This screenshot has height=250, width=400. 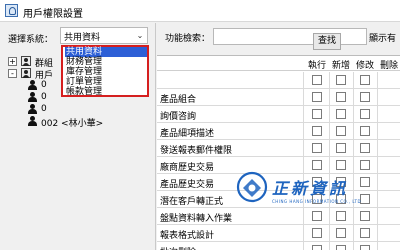 What do you see at coordinates (104, 35) in the screenshot?
I see `system-select: 共用資料 ⌄` at bounding box center [104, 35].